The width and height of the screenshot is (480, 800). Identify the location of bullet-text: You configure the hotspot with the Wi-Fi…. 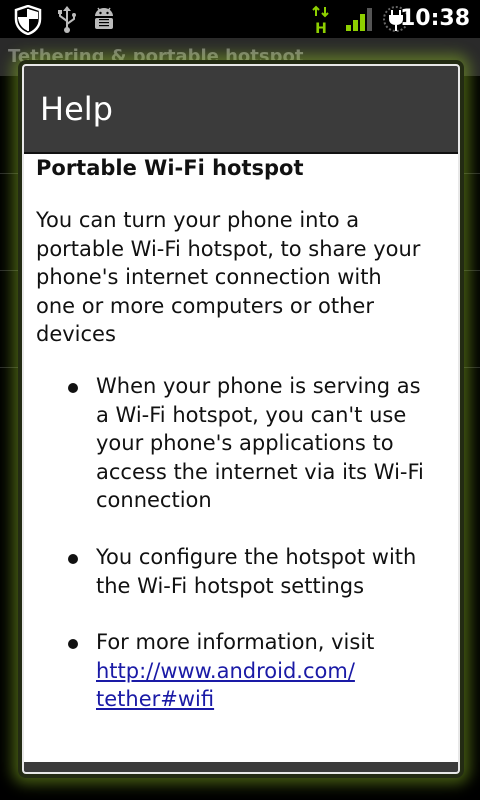
(271, 571).